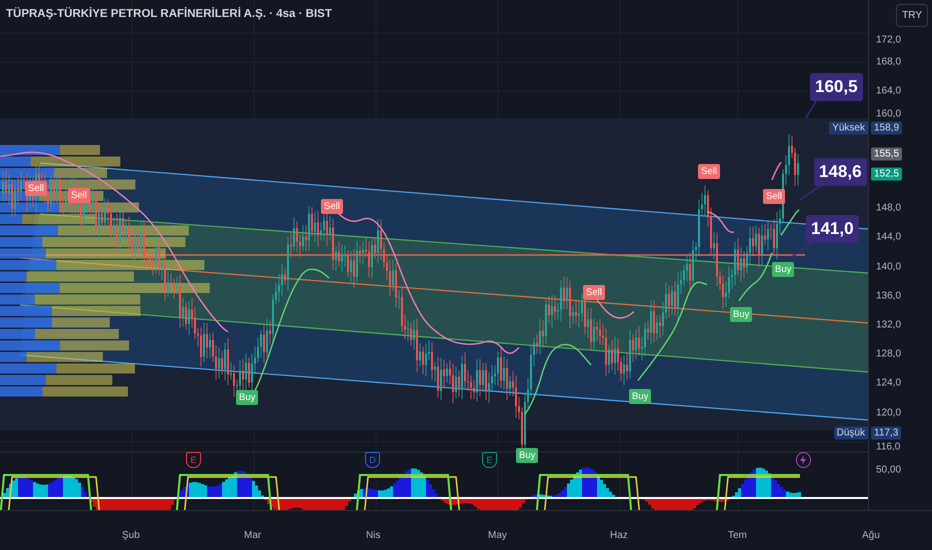 Image resolution: width=932 pixels, height=550 pixels. I want to click on price-tag: 155,5, so click(886, 153).